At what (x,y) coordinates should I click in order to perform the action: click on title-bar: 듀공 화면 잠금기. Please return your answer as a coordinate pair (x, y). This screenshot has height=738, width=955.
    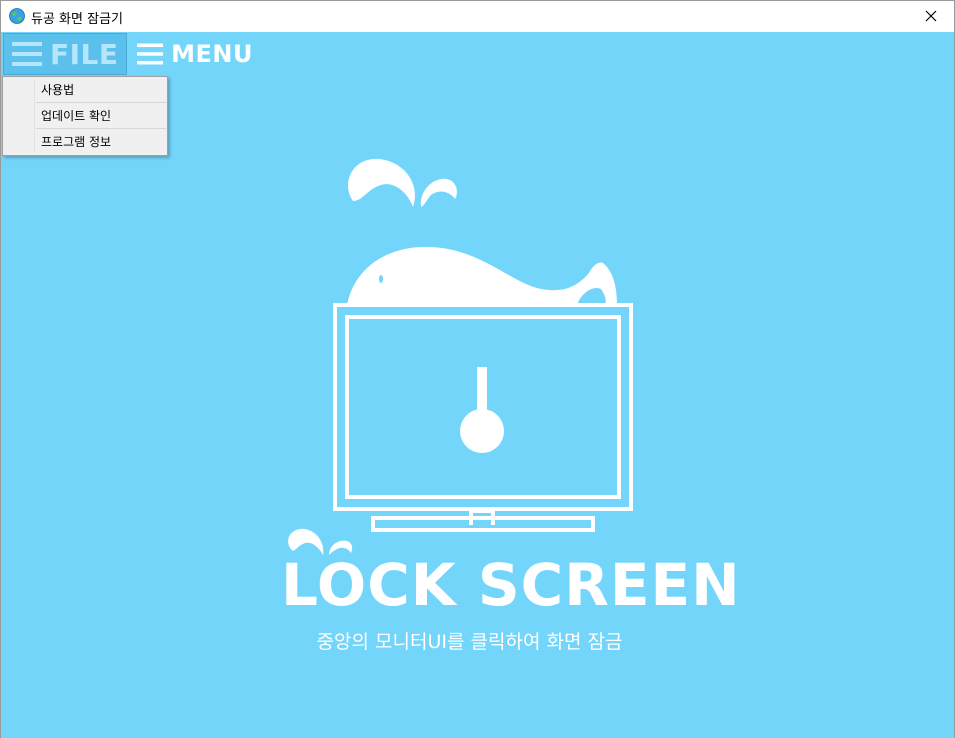
    Looking at the image, I should click on (477, 16).